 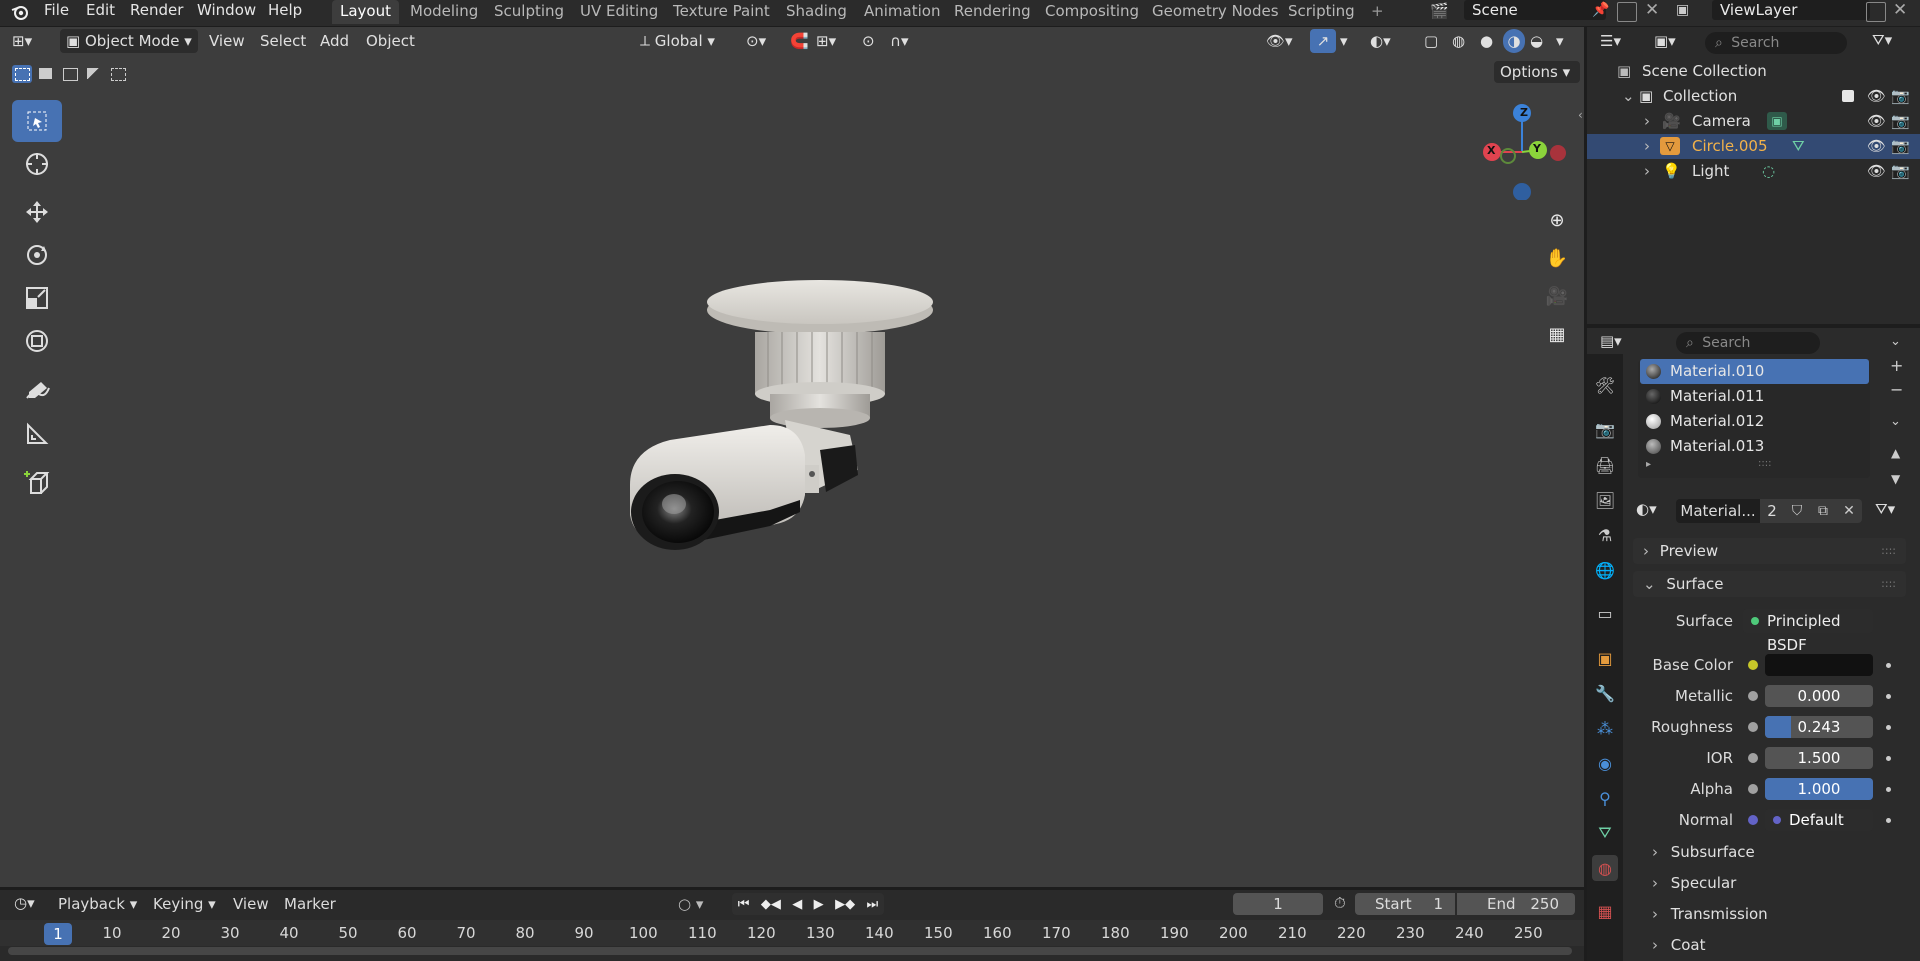 What do you see at coordinates (70, 74) in the screenshot?
I see `select-subtract-icon` at bounding box center [70, 74].